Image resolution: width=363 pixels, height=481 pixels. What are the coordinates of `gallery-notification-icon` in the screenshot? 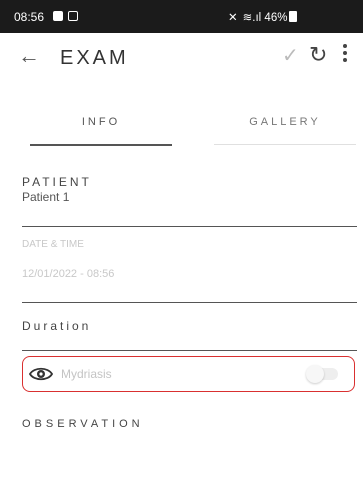 It's located at (58, 16).